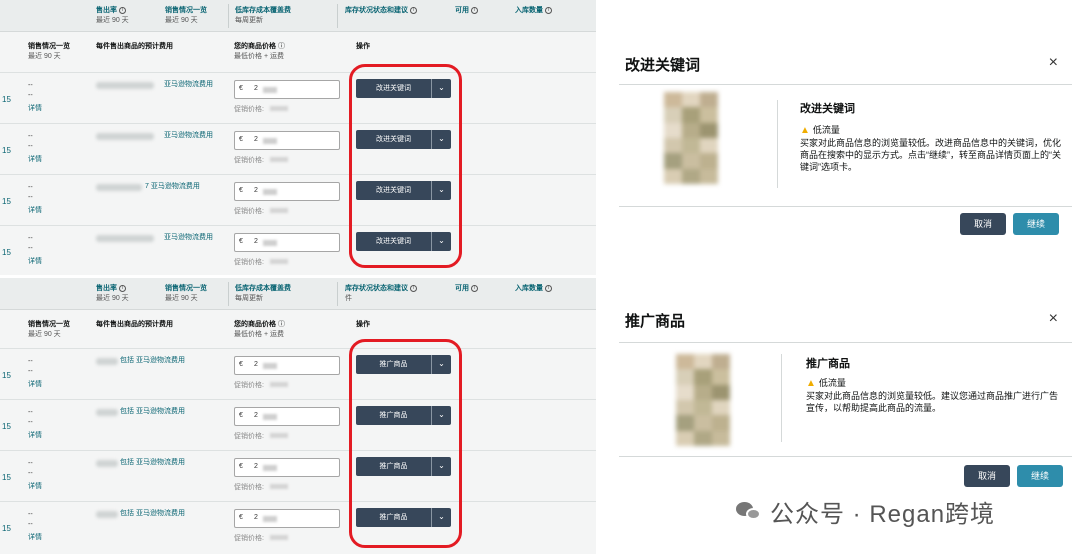 Image resolution: width=1080 pixels, height=554 pixels. Describe the element at coordinates (820, 130) in the screenshot. I see `low-traffic-warning: ▲ 低流量` at that location.